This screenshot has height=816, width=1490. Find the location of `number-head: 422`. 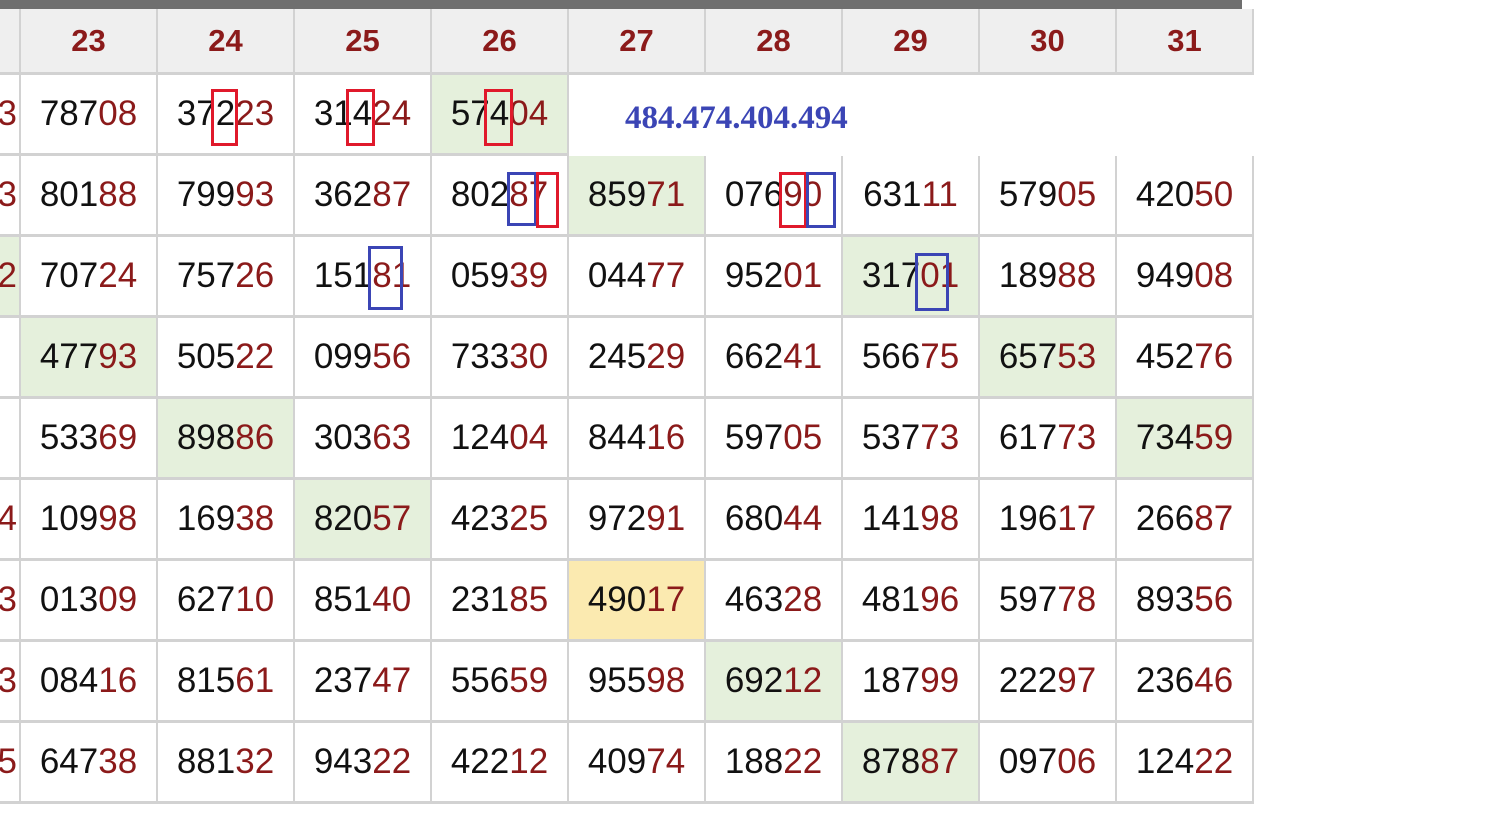

number-head: 422 is located at coordinates (480, 761).